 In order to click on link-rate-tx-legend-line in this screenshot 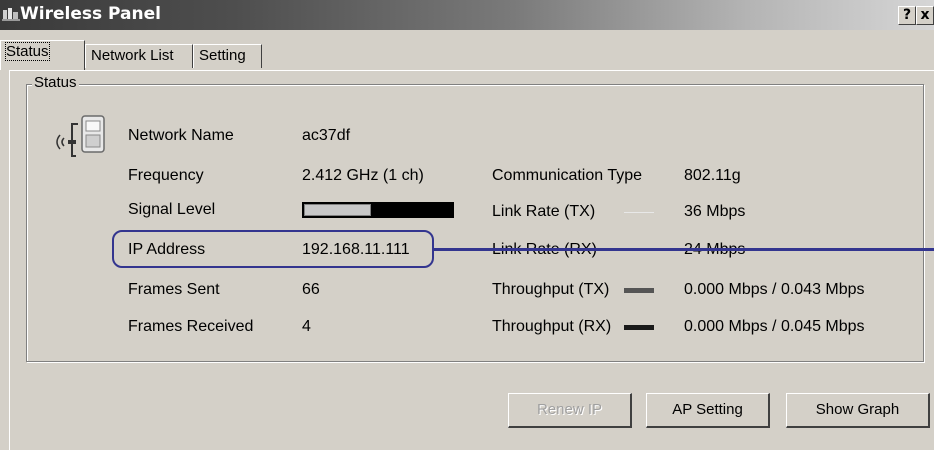, I will do `click(639, 212)`.